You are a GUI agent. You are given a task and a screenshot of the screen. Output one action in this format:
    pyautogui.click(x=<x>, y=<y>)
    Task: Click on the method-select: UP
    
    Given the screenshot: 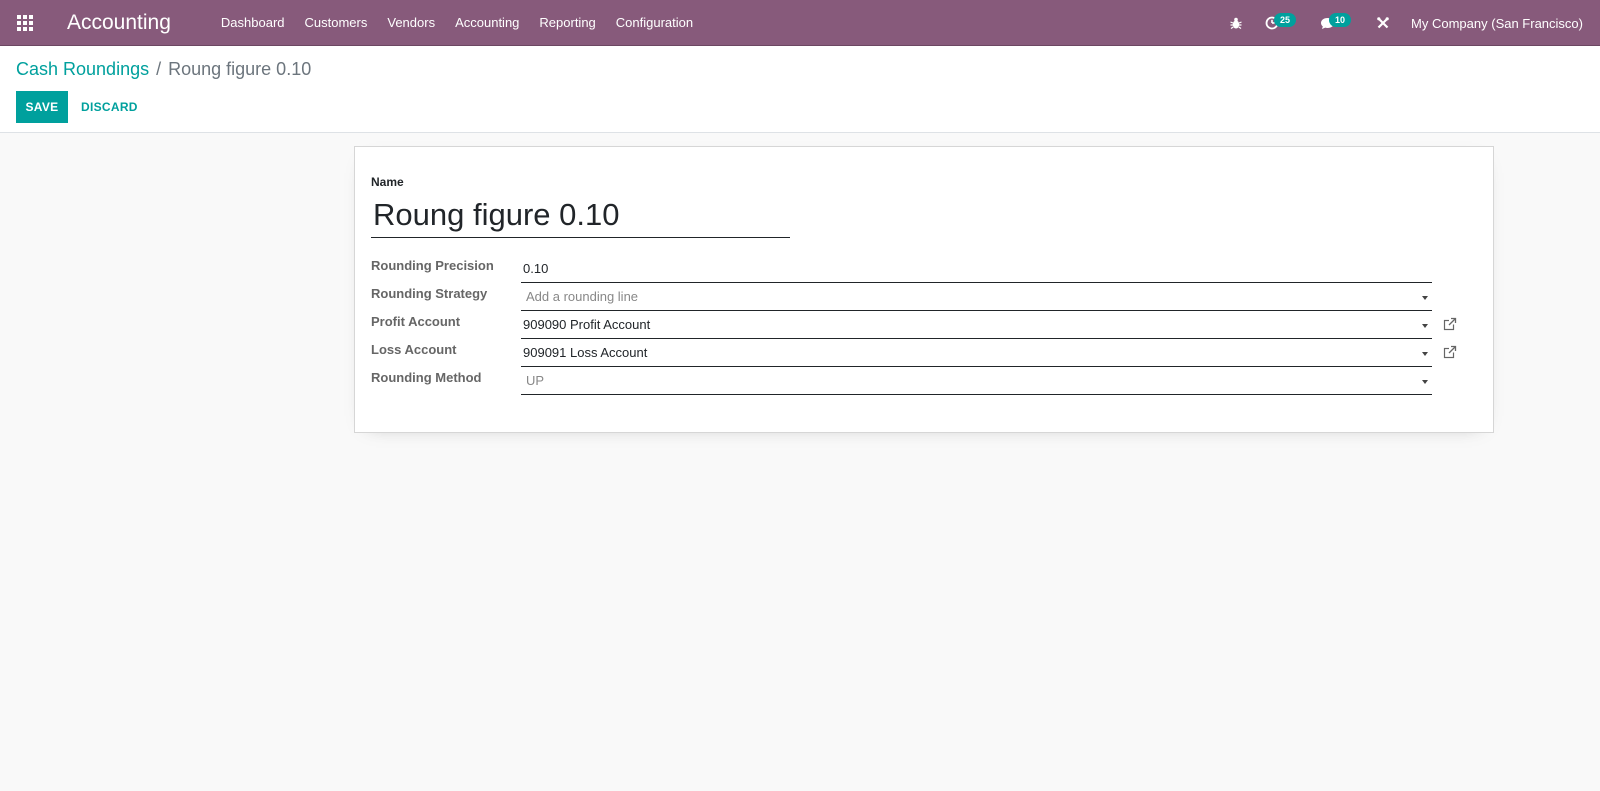 What is the action you would take?
    pyautogui.click(x=976, y=382)
    